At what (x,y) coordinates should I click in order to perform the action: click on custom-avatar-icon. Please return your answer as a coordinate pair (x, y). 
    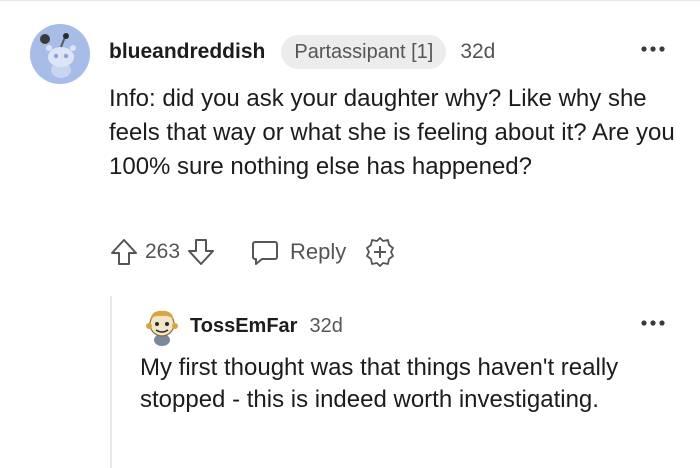
    Looking at the image, I should click on (162, 328).